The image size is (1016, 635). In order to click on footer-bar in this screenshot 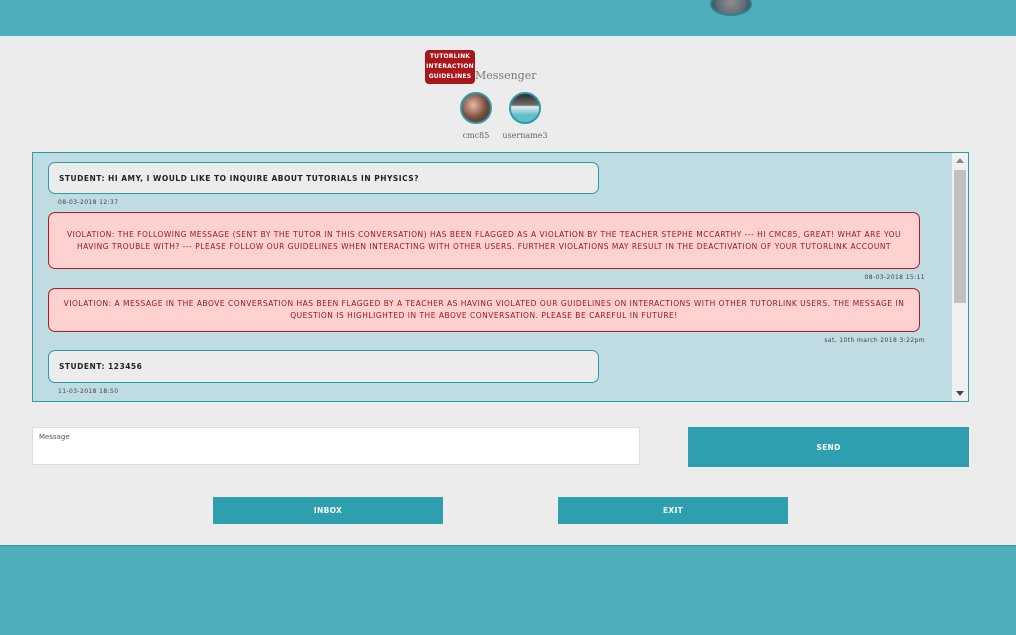, I will do `click(508, 590)`.